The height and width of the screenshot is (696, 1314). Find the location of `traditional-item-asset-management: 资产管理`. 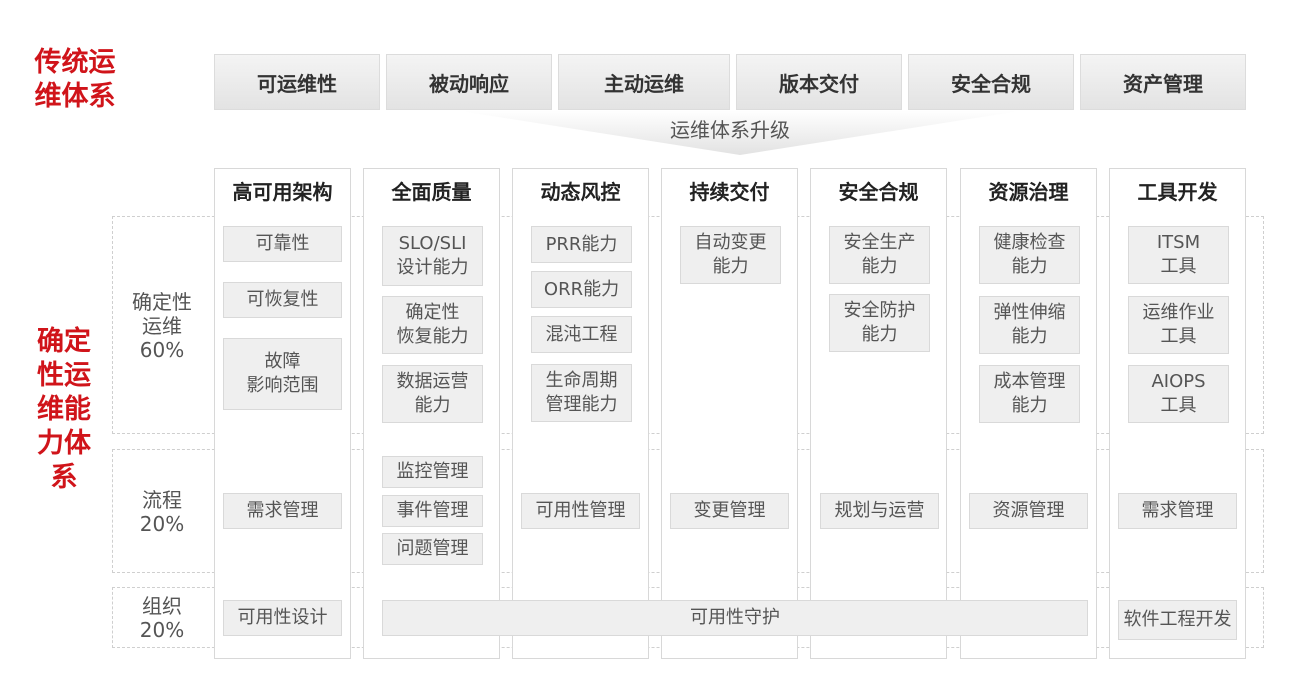

traditional-item-asset-management: 资产管理 is located at coordinates (1163, 82).